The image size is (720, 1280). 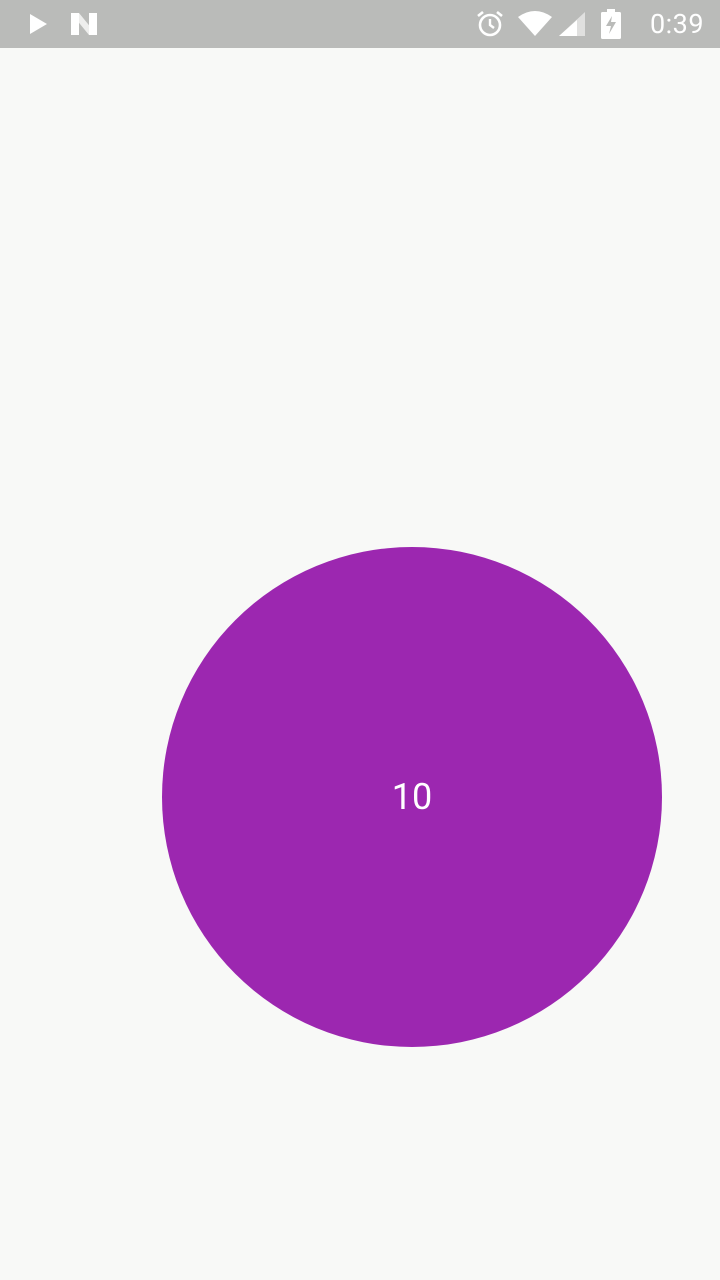 What do you see at coordinates (490, 24) in the screenshot?
I see `alarm-icon` at bounding box center [490, 24].